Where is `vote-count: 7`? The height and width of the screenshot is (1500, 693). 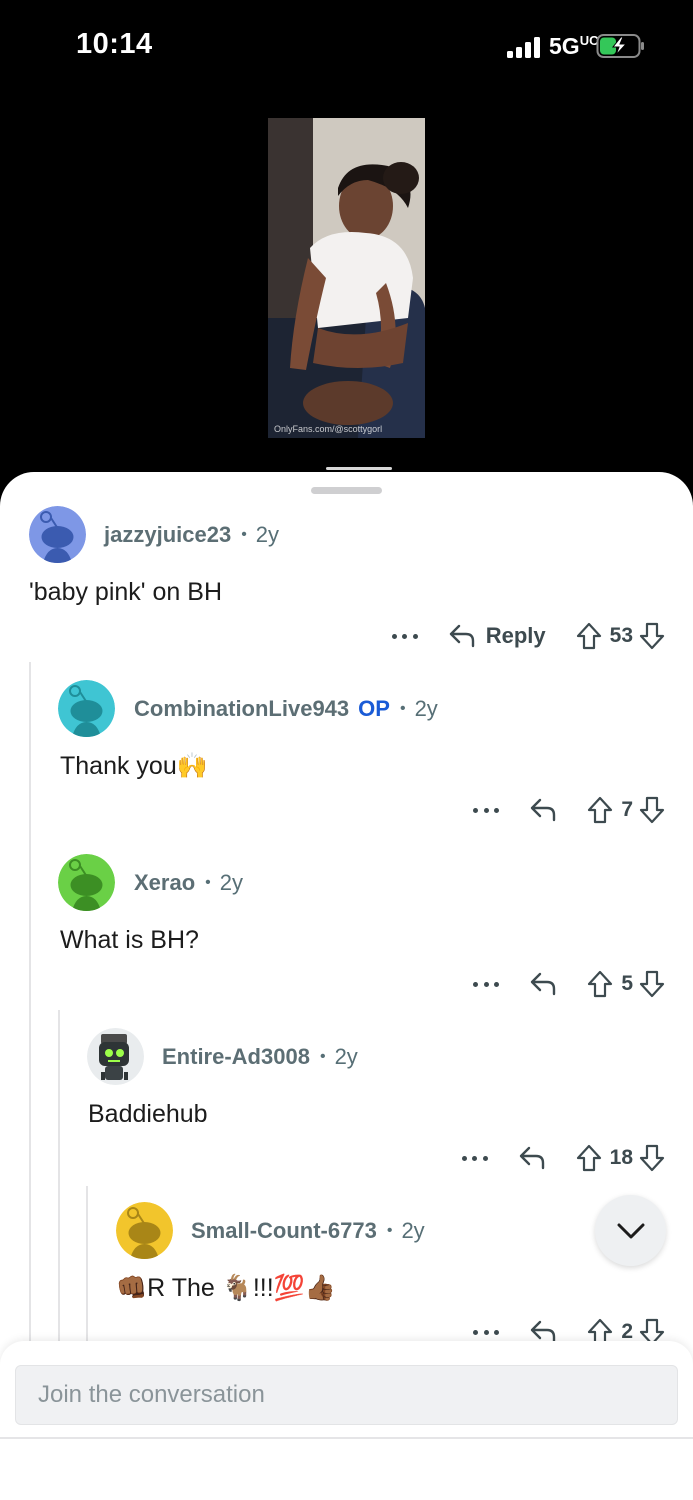 vote-count: 7 is located at coordinates (627, 809).